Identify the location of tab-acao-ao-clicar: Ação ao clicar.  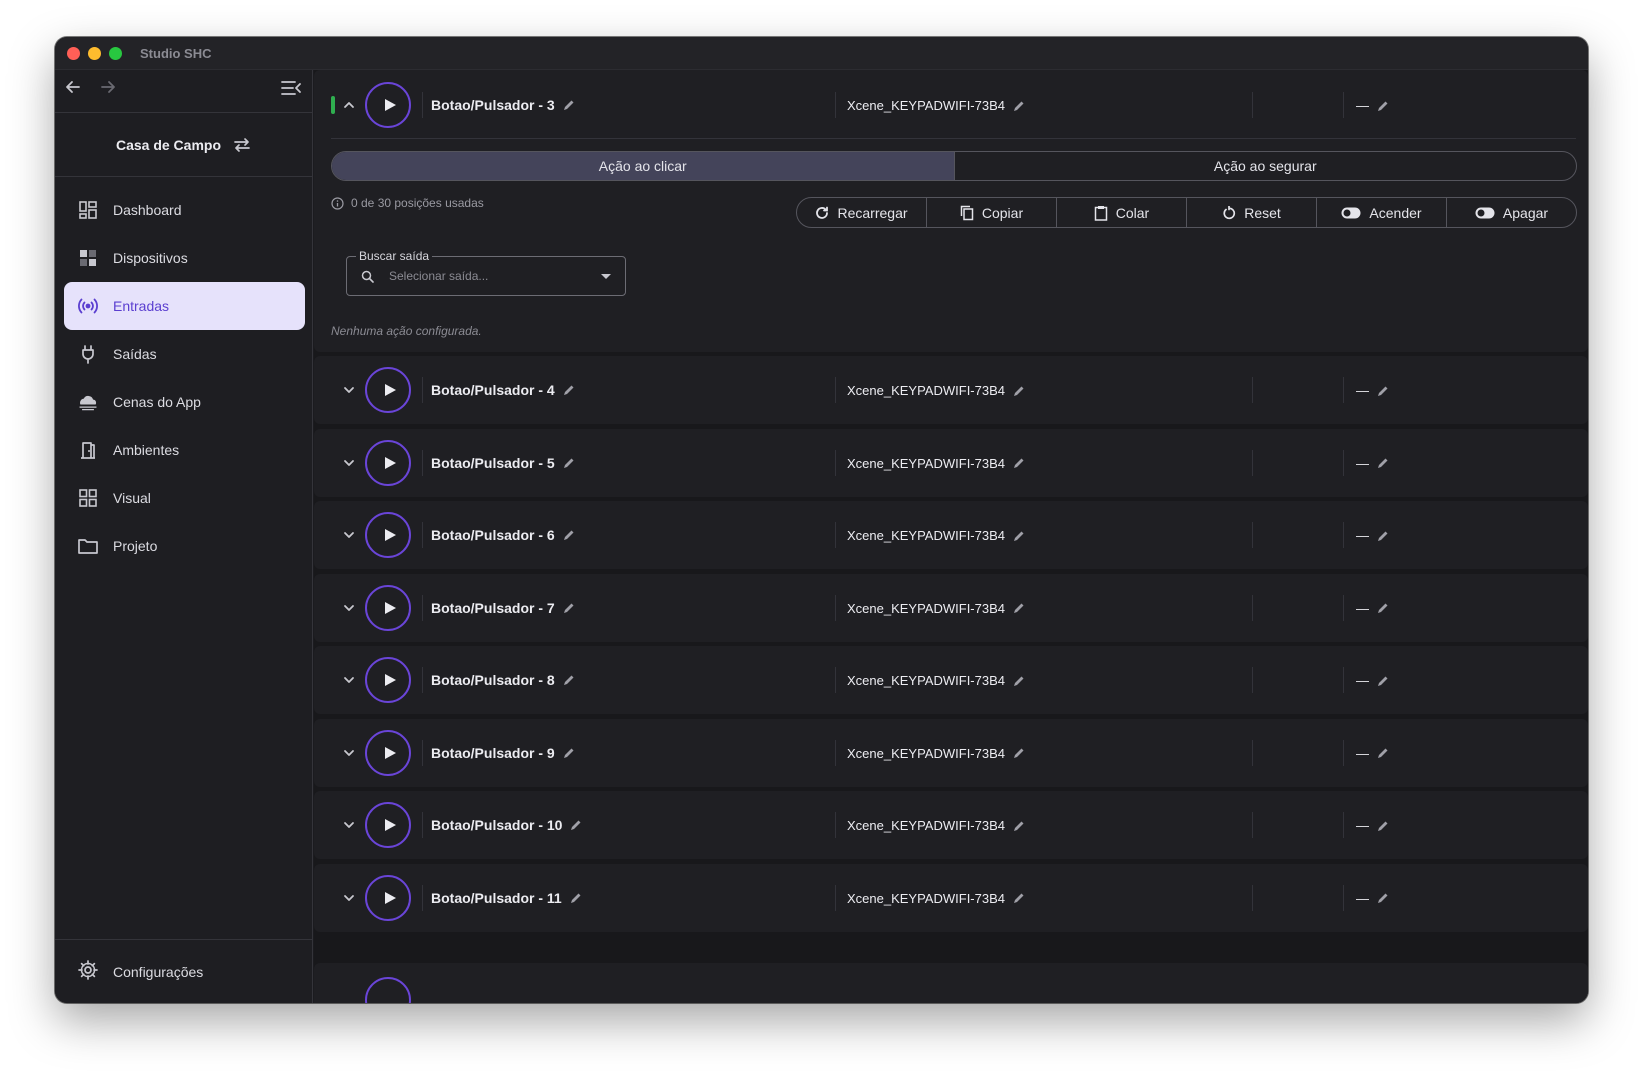
(643, 166).